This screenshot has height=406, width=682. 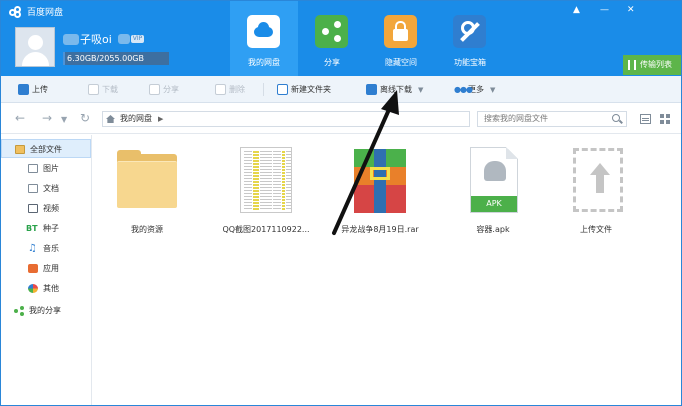 I want to click on username-text: 子吸oi, so click(x=96, y=39).